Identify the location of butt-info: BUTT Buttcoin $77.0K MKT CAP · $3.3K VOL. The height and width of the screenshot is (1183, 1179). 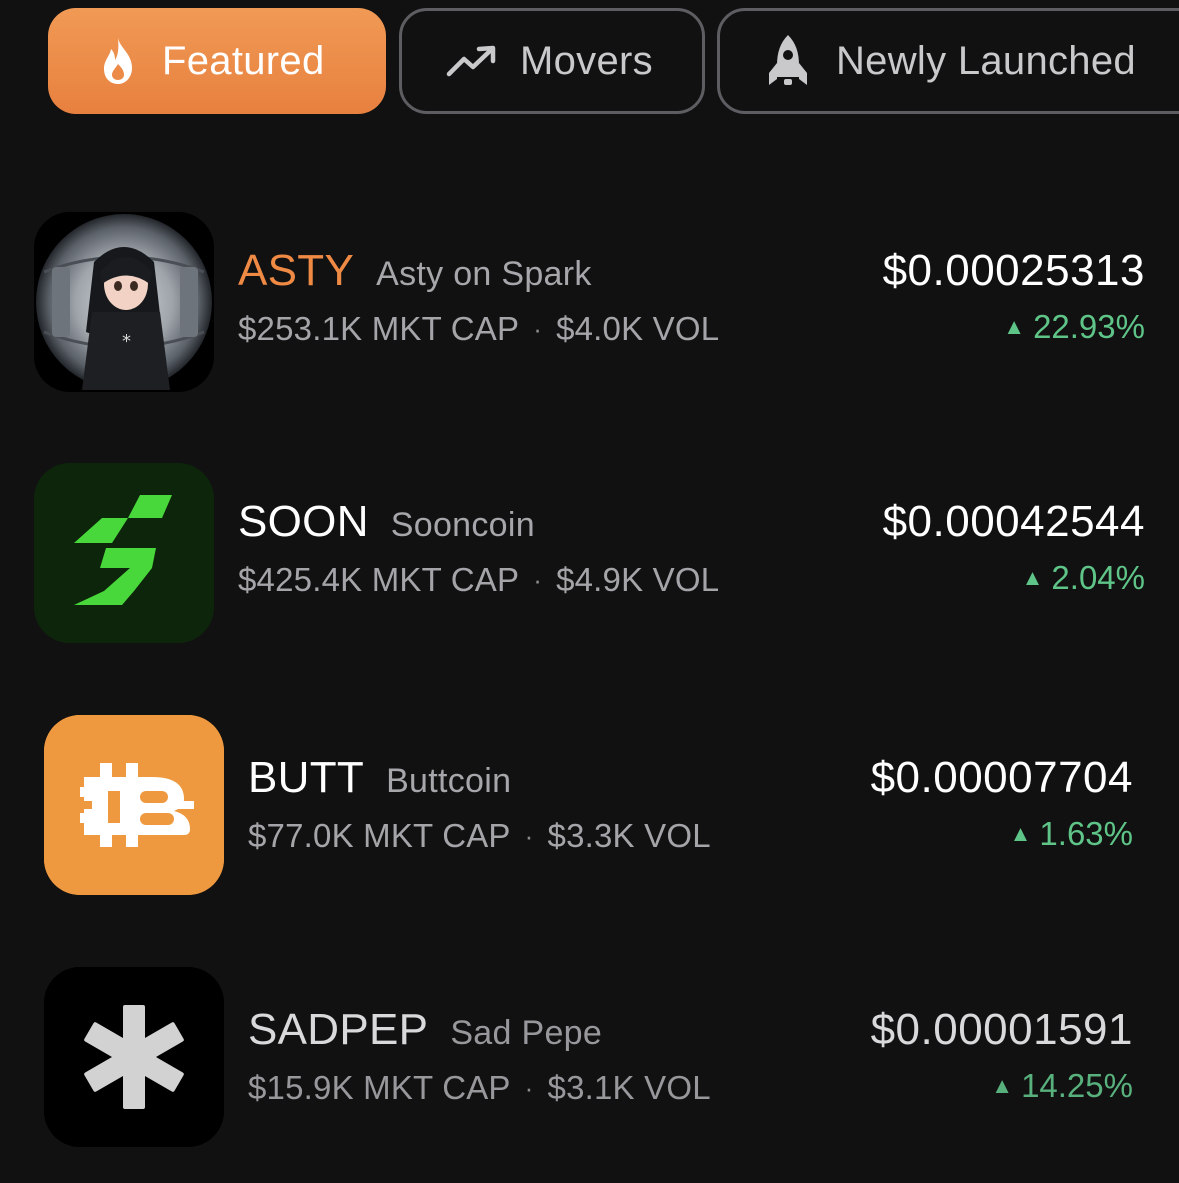
(479, 804).